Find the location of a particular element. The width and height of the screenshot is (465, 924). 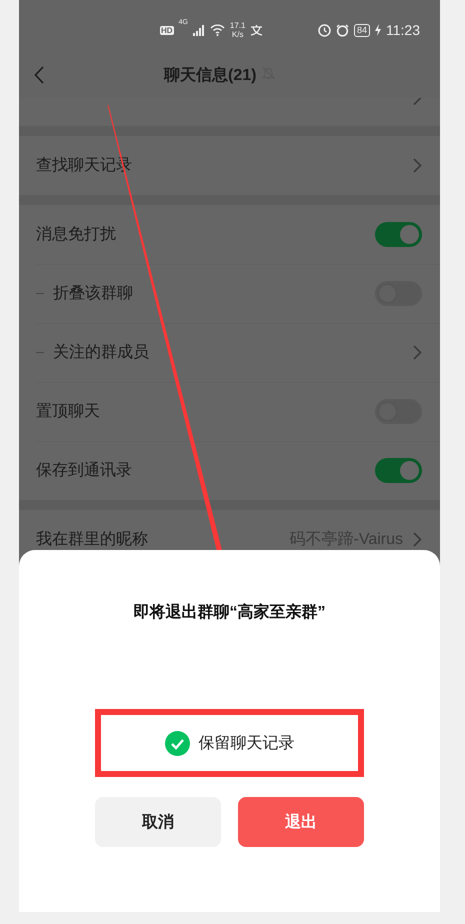

settings-row: 消息免打扰 is located at coordinates (229, 234).